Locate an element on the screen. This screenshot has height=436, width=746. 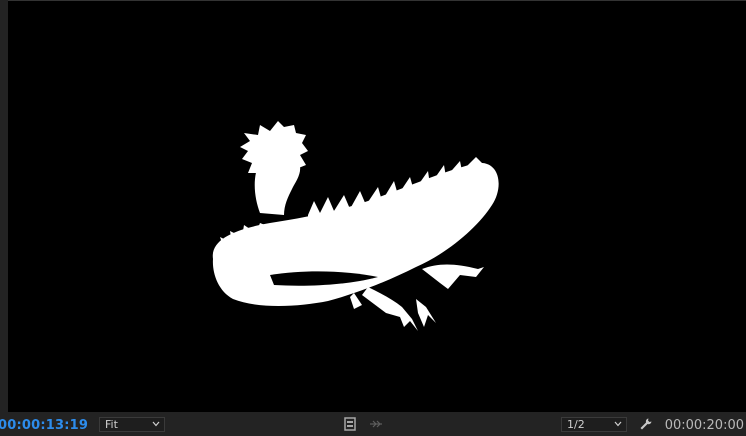
playback-resolution-select: 1/2 is located at coordinates (594, 424).